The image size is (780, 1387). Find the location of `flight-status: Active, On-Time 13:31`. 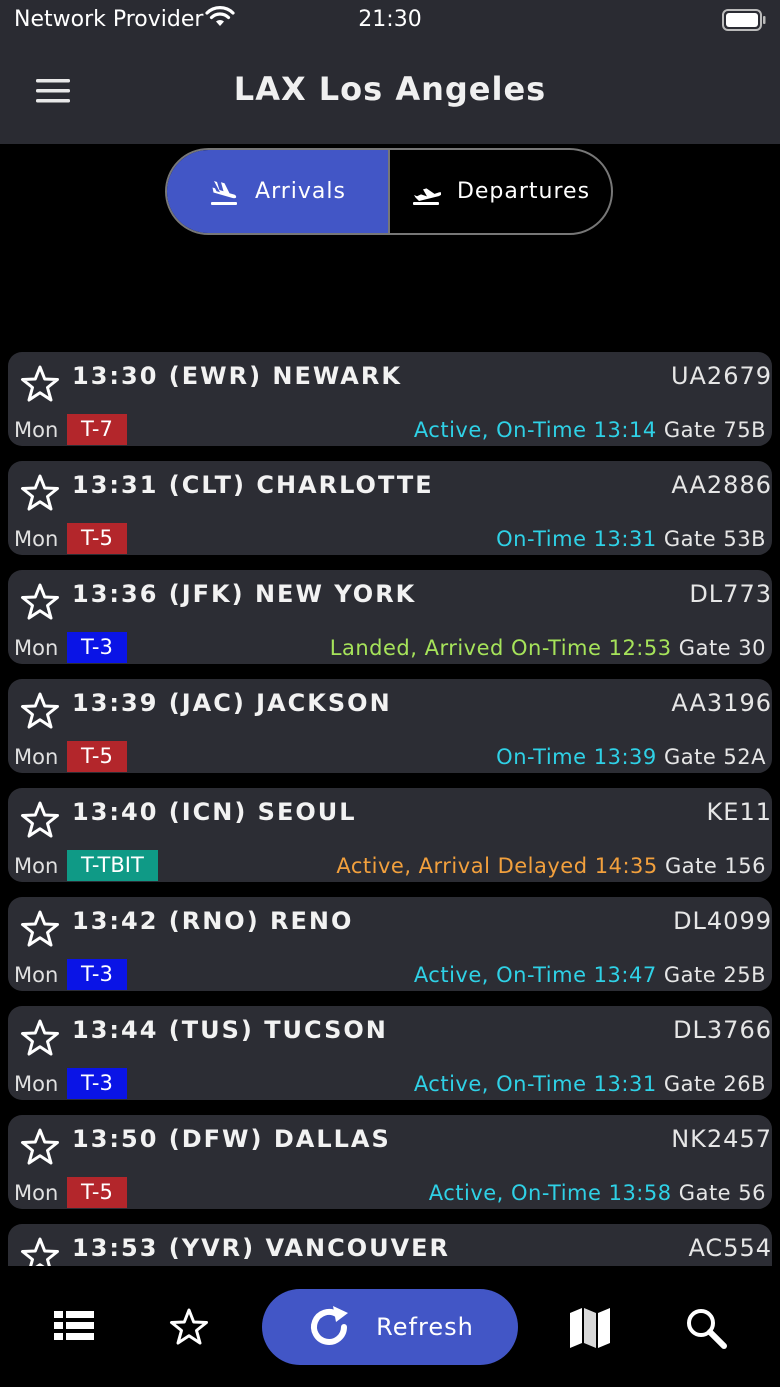

flight-status: Active, On-Time 13:31 is located at coordinates (535, 1084).